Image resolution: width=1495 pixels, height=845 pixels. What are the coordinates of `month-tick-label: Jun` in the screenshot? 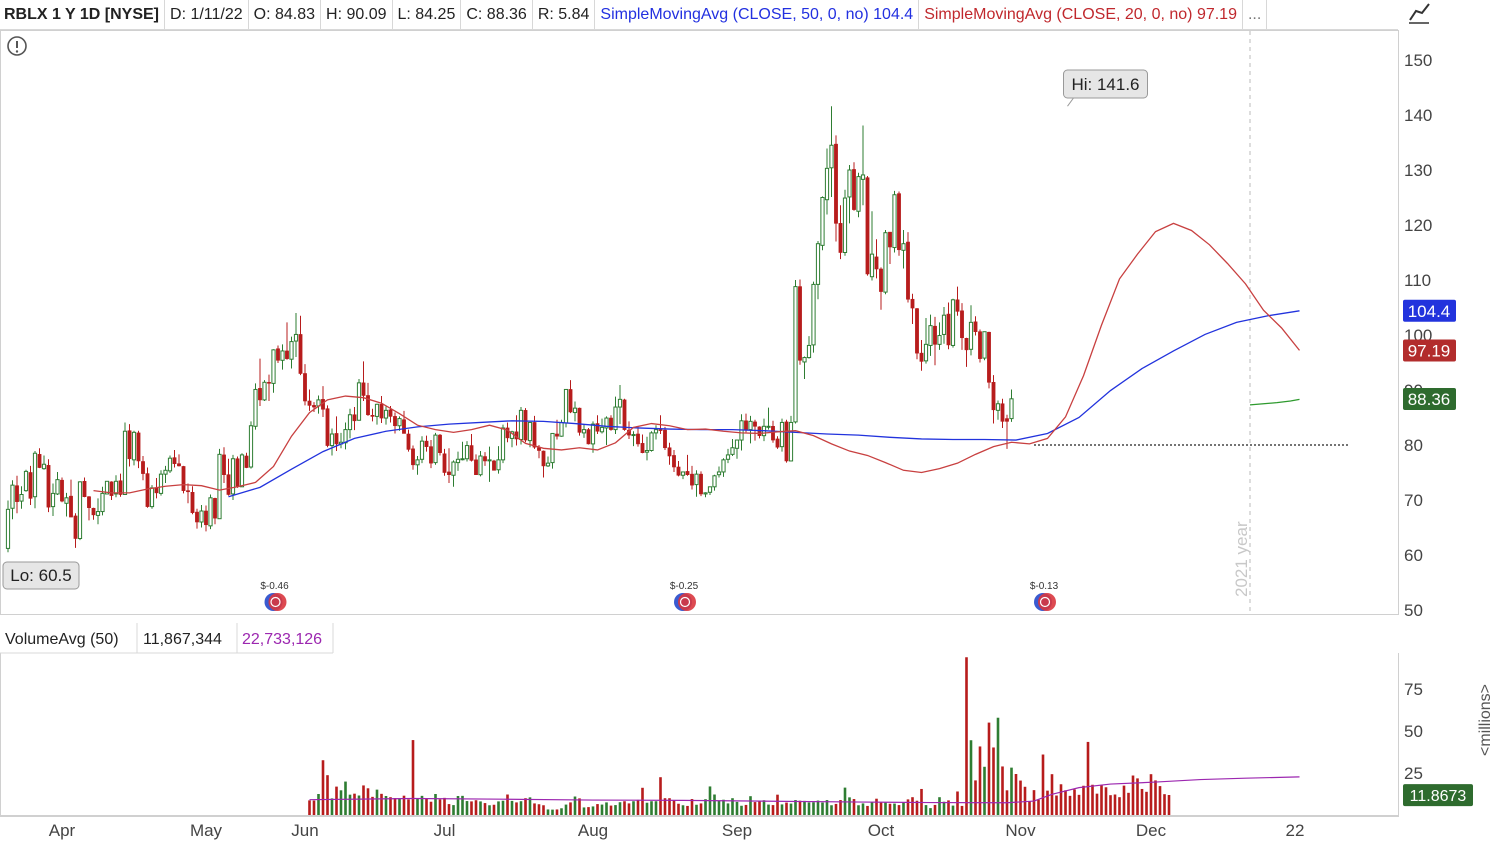 It's located at (304, 830).